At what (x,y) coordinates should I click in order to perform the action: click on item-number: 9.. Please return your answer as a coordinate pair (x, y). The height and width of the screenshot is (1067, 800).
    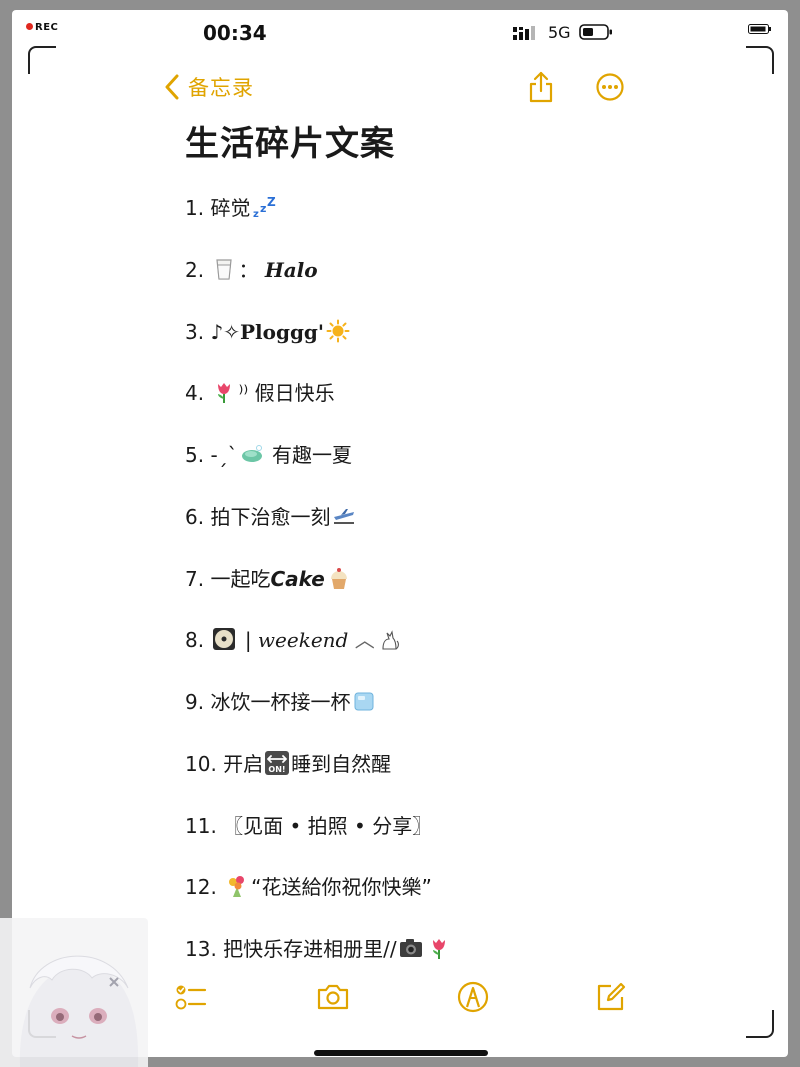
    Looking at the image, I should click on (195, 702).